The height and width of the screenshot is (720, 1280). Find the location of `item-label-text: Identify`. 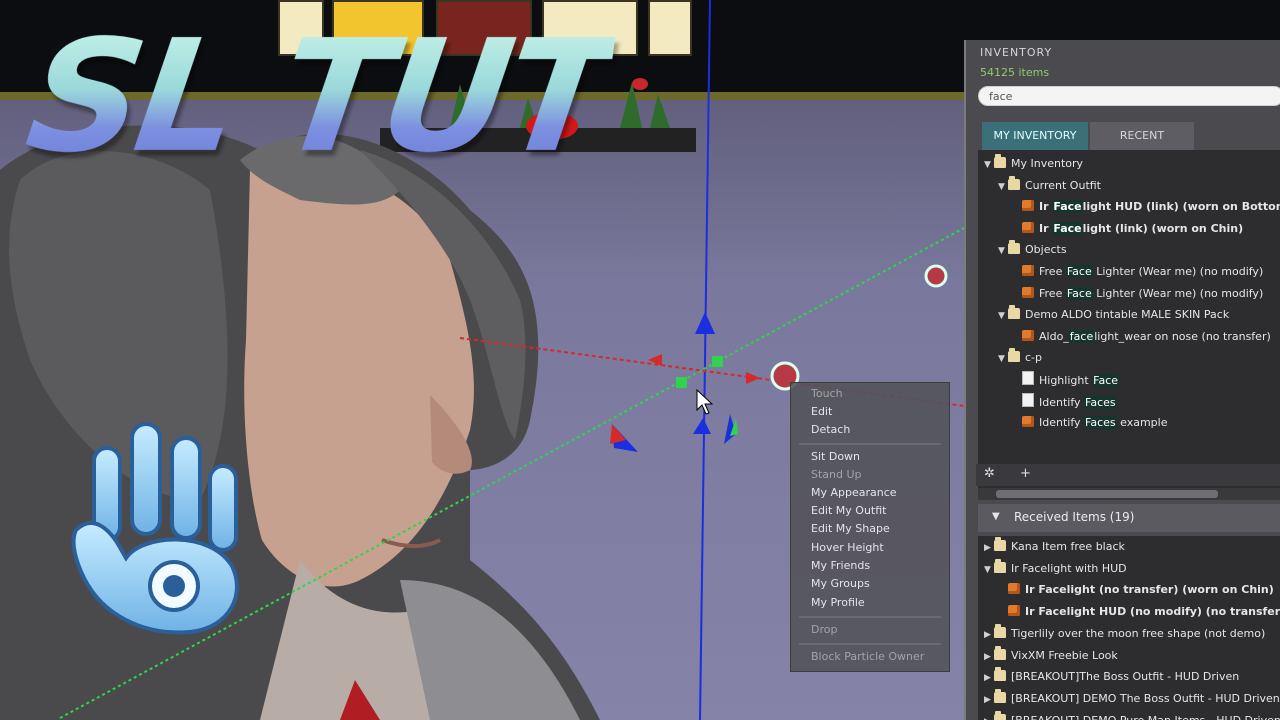

item-label-text: Identify is located at coordinates (1062, 423).